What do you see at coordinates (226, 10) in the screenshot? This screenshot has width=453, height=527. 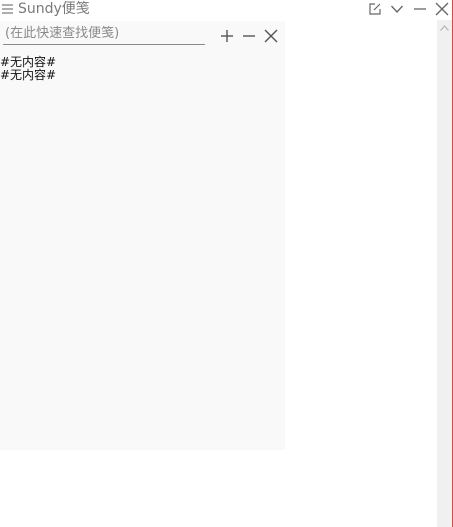 I see `title-bar: Sundy便笺` at bounding box center [226, 10].